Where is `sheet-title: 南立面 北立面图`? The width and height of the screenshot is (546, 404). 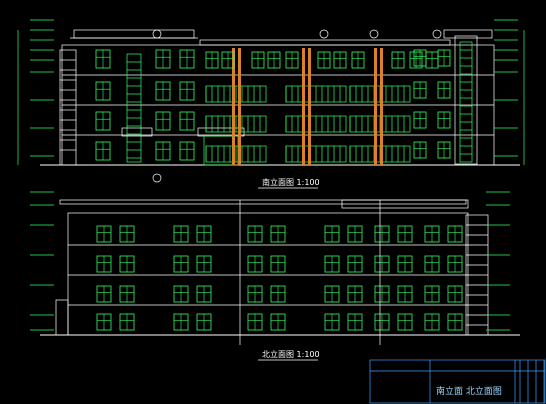
sheet-title: 南立面 北立面图 is located at coordinates (469, 391).